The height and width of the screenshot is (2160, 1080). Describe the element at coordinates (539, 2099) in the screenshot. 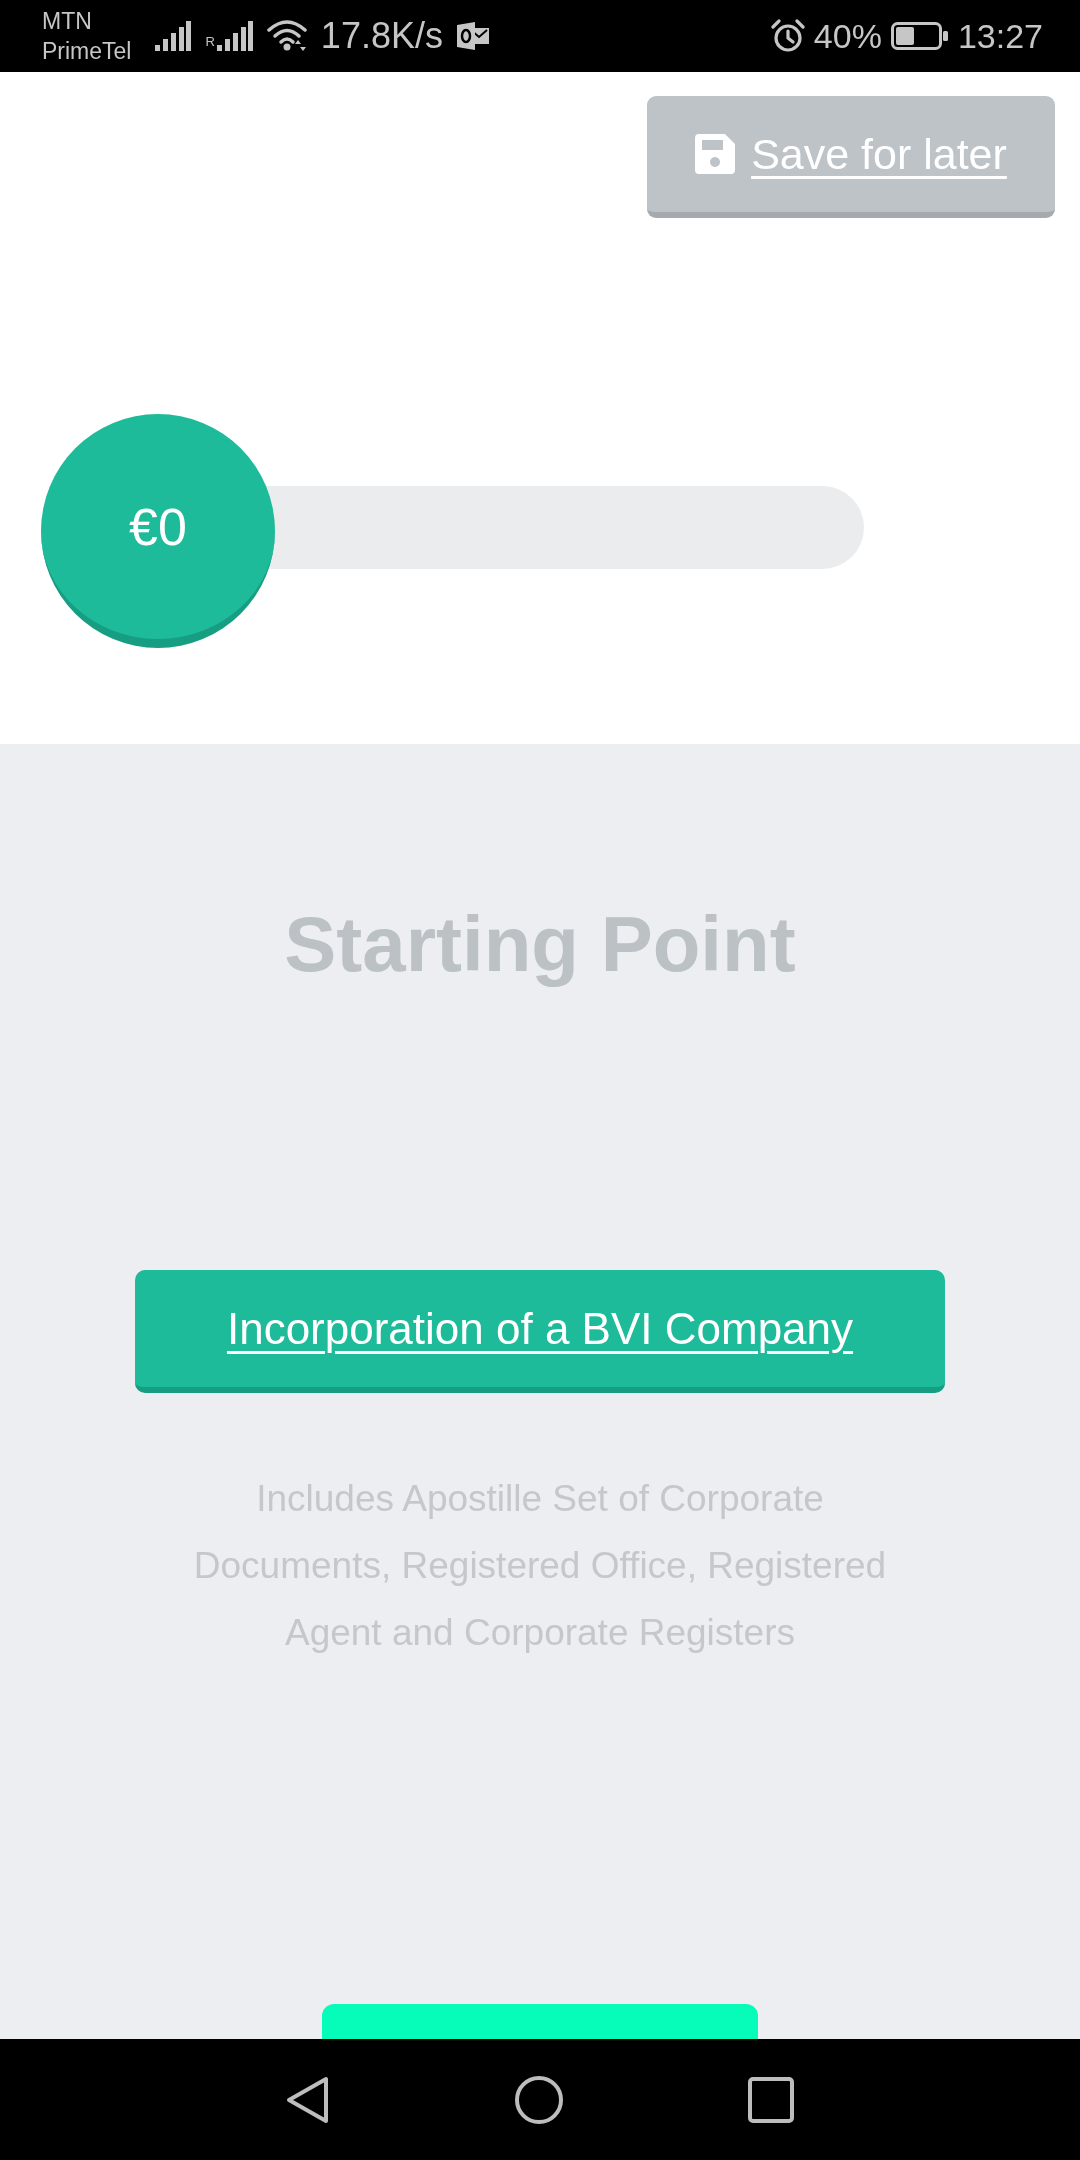

I see `home-icon` at that location.